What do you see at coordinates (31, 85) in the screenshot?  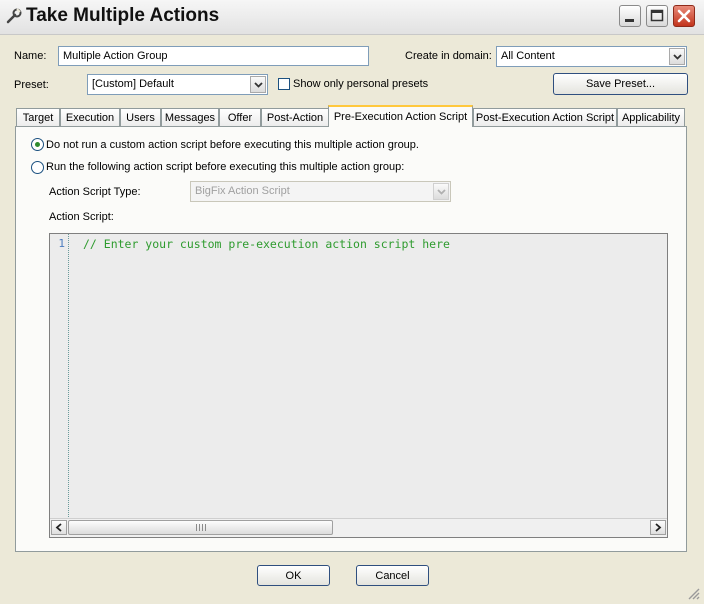 I see `preset-label: Preset:` at bounding box center [31, 85].